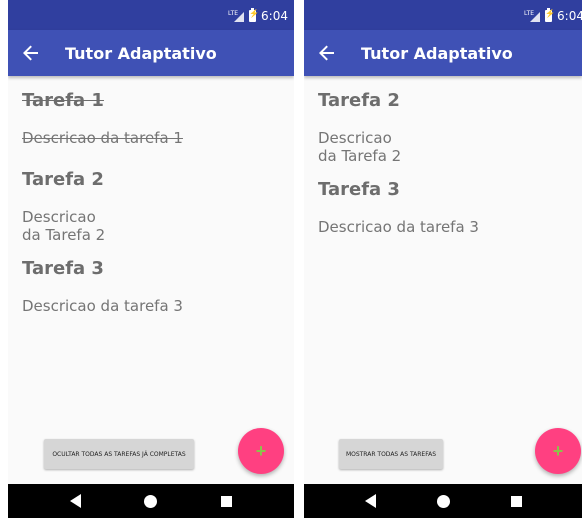  What do you see at coordinates (391, 454) in the screenshot?
I see `show-all-tasks-button: MOSTRAR TODAS AS TAREFAS` at bounding box center [391, 454].